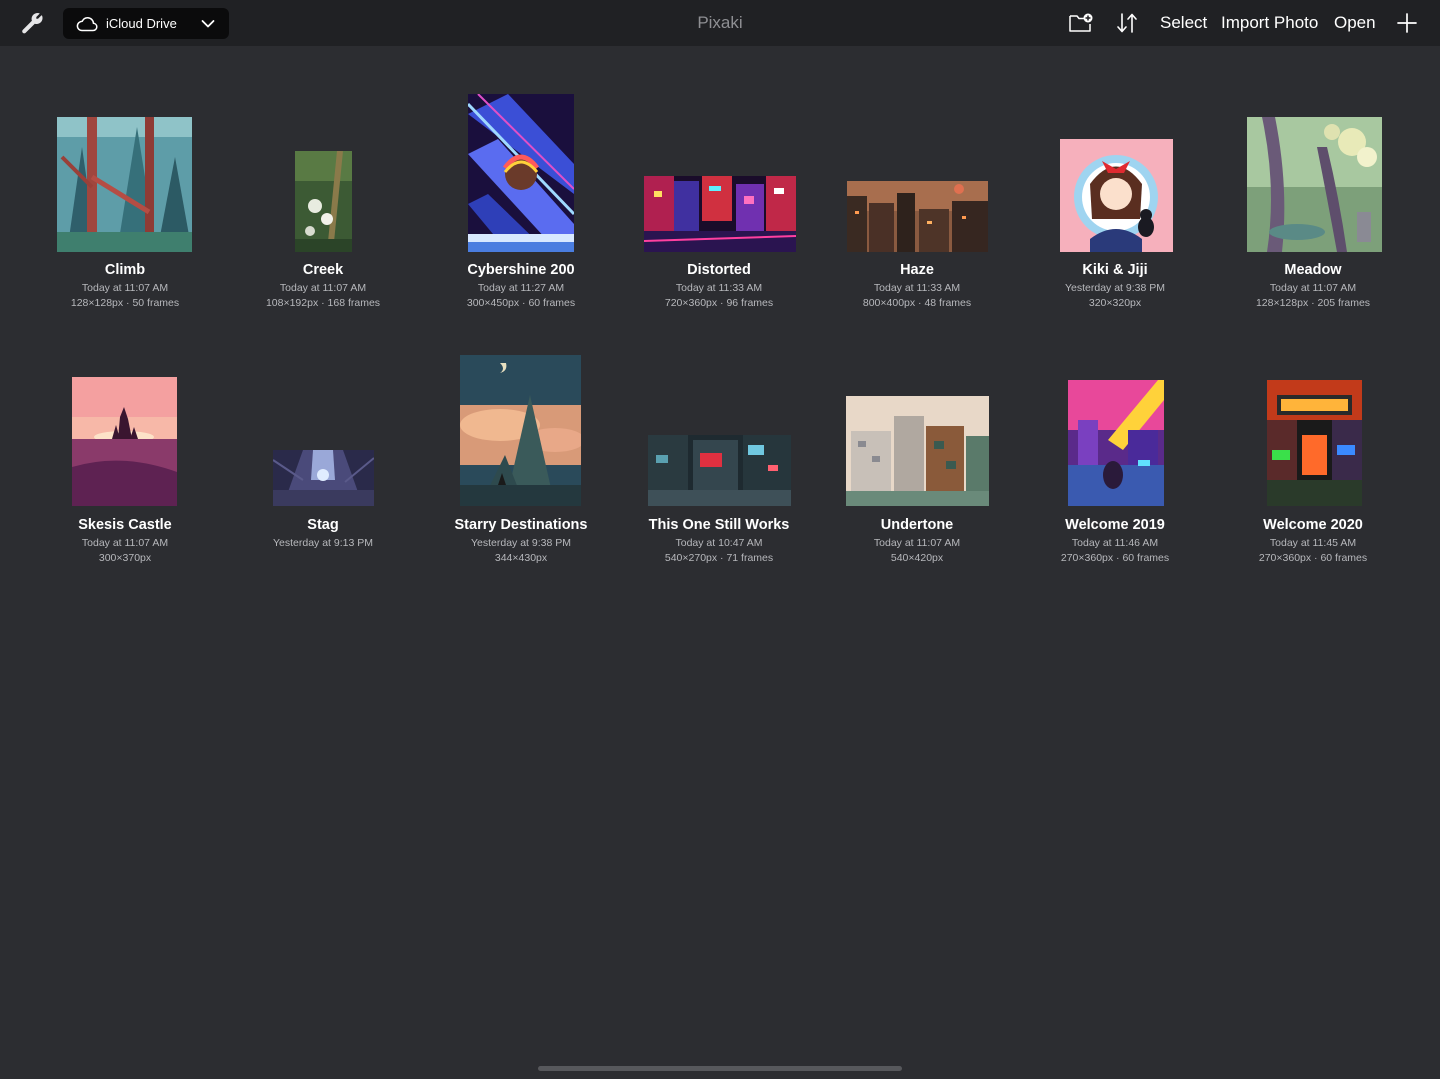  I want to click on wrench-icon, so click(32, 23).